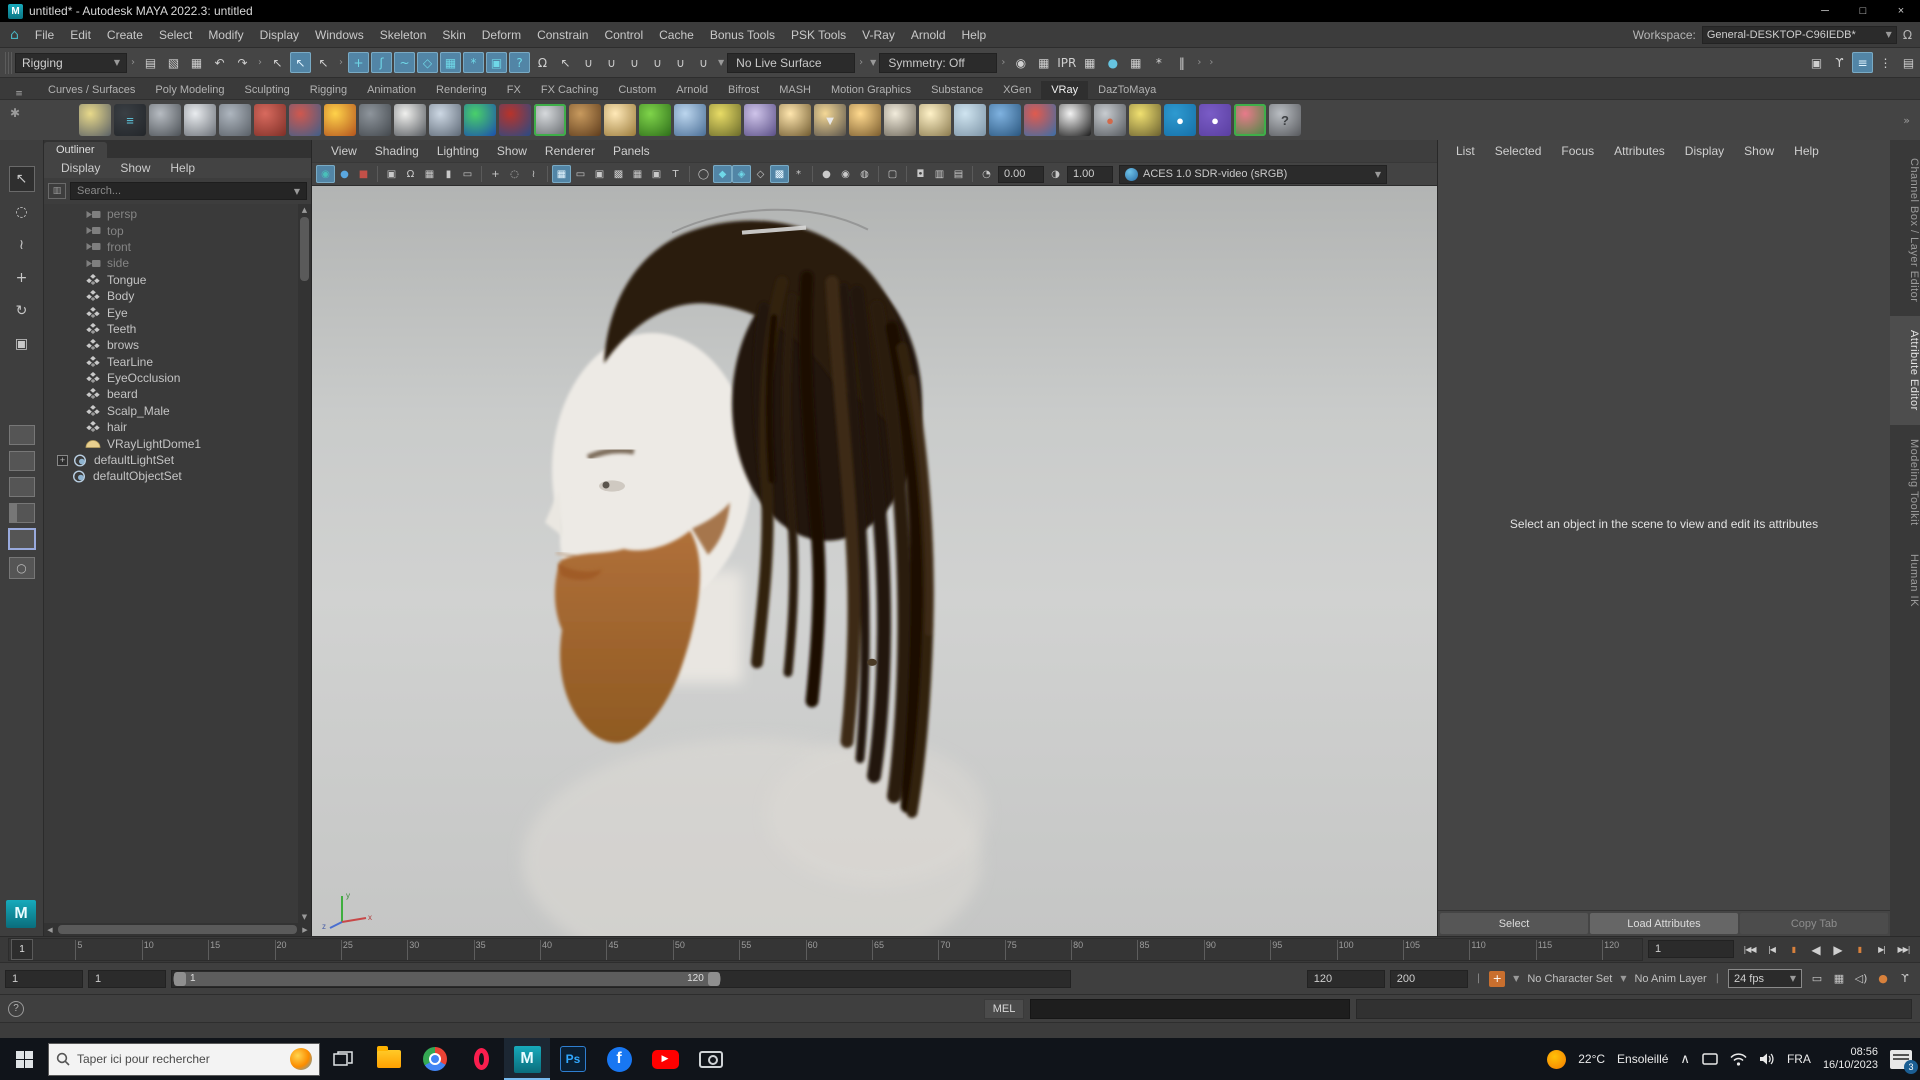 The width and height of the screenshot is (1920, 1080). What do you see at coordinates (958, 174) in the screenshot?
I see `clip-plane-icon: ▤` at bounding box center [958, 174].